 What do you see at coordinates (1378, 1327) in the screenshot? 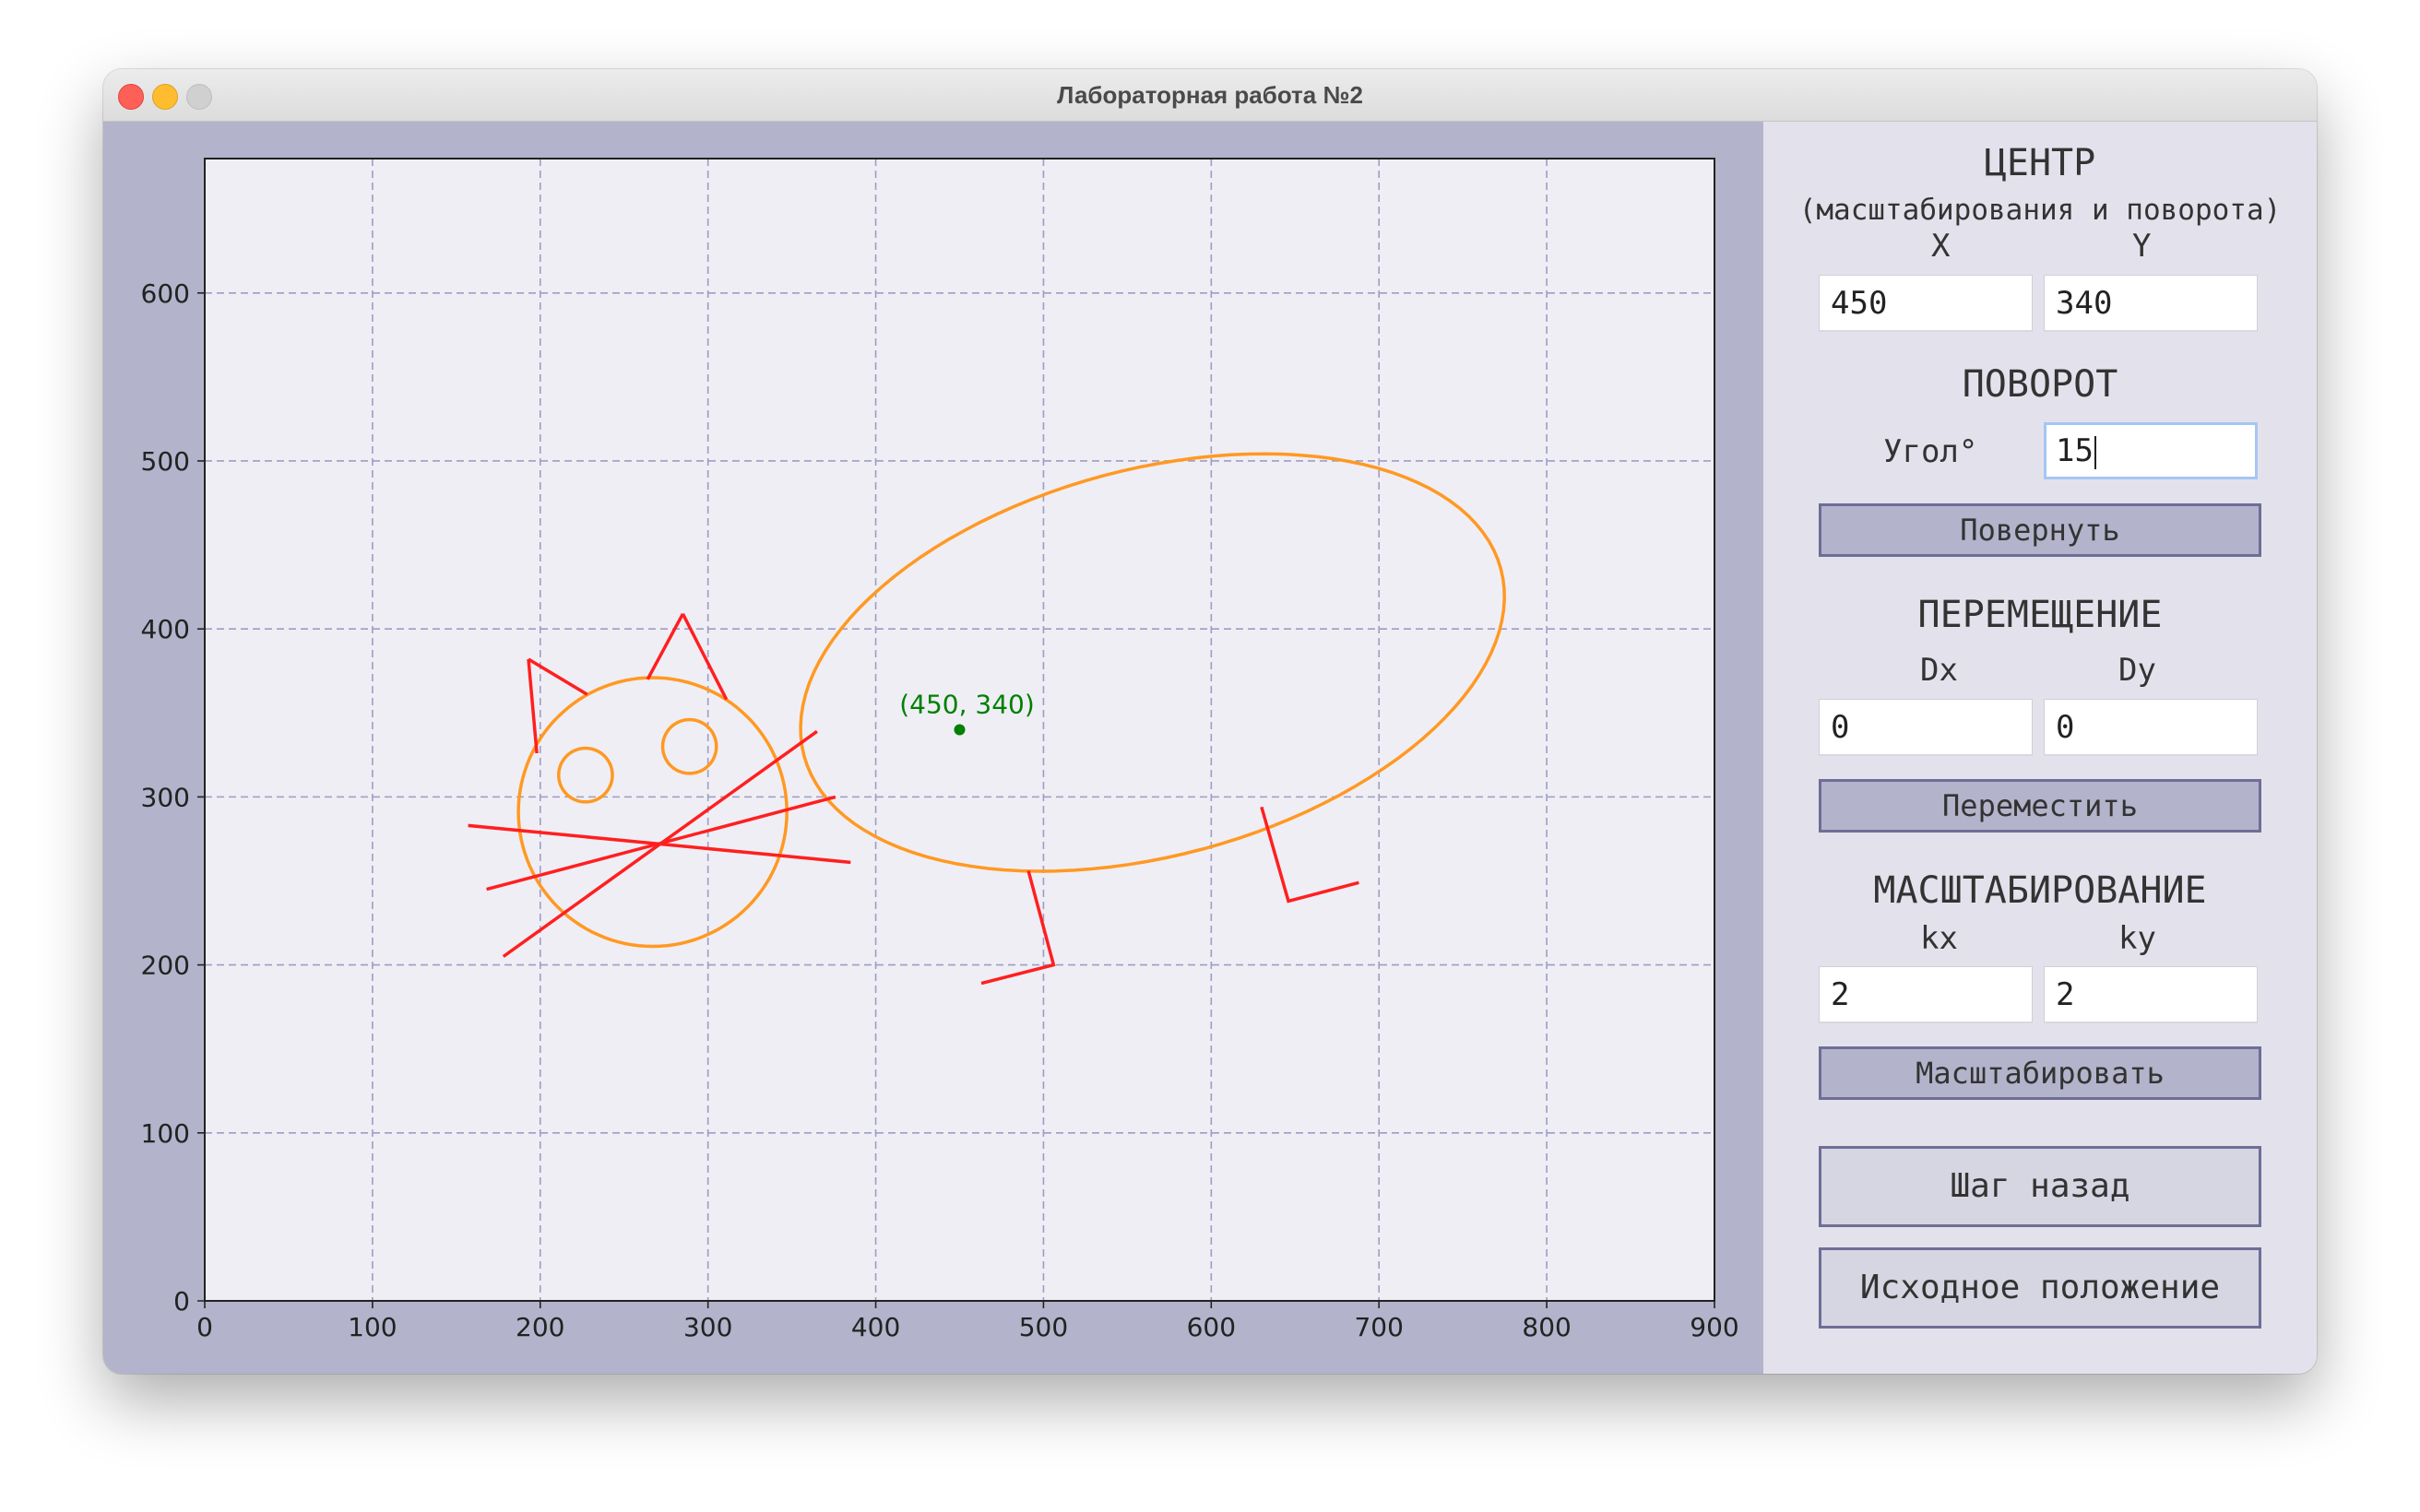
I see `x-tick-label: 700` at bounding box center [1378, 1327].